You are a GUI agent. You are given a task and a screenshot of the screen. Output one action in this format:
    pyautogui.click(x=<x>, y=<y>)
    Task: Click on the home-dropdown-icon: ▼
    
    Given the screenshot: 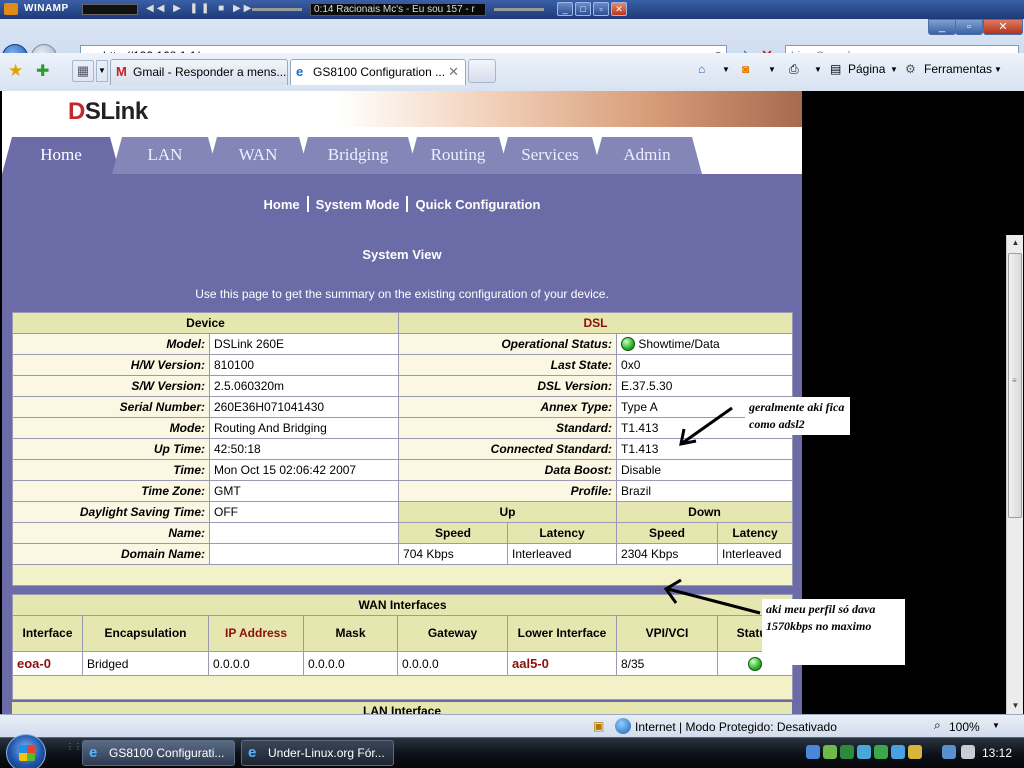 What is the action you would take?
    pyautogui.click(x=726, y=69)
    